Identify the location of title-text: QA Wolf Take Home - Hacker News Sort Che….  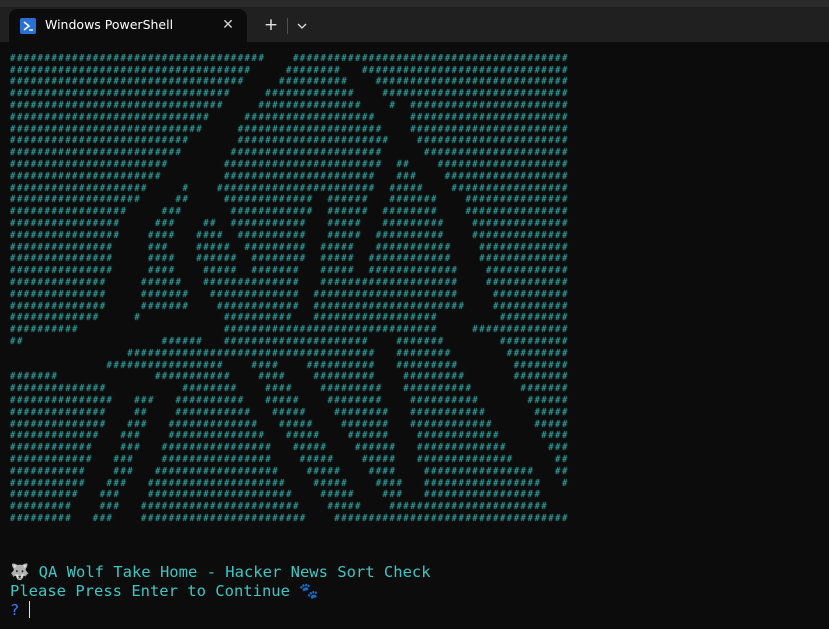
(234, 572).